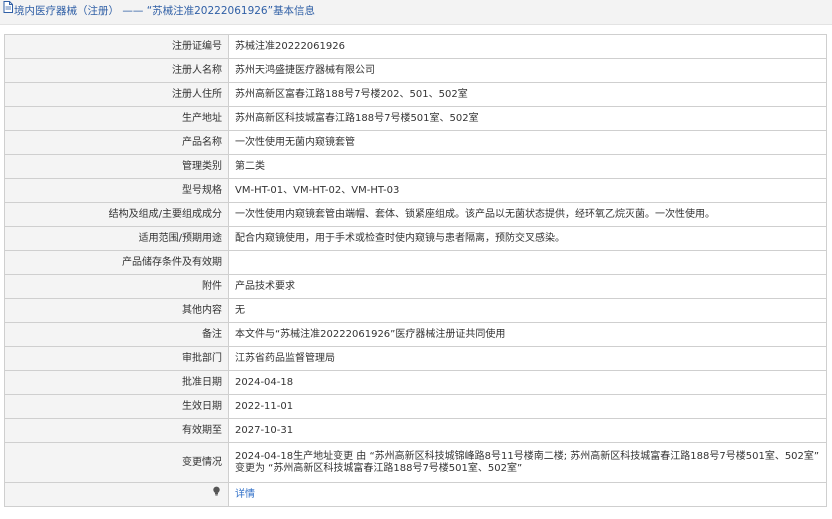  I want to click on table-row: 注册人住所 苏州高新区富春江路188号7号楼202、501、502室, so click(415, 94).